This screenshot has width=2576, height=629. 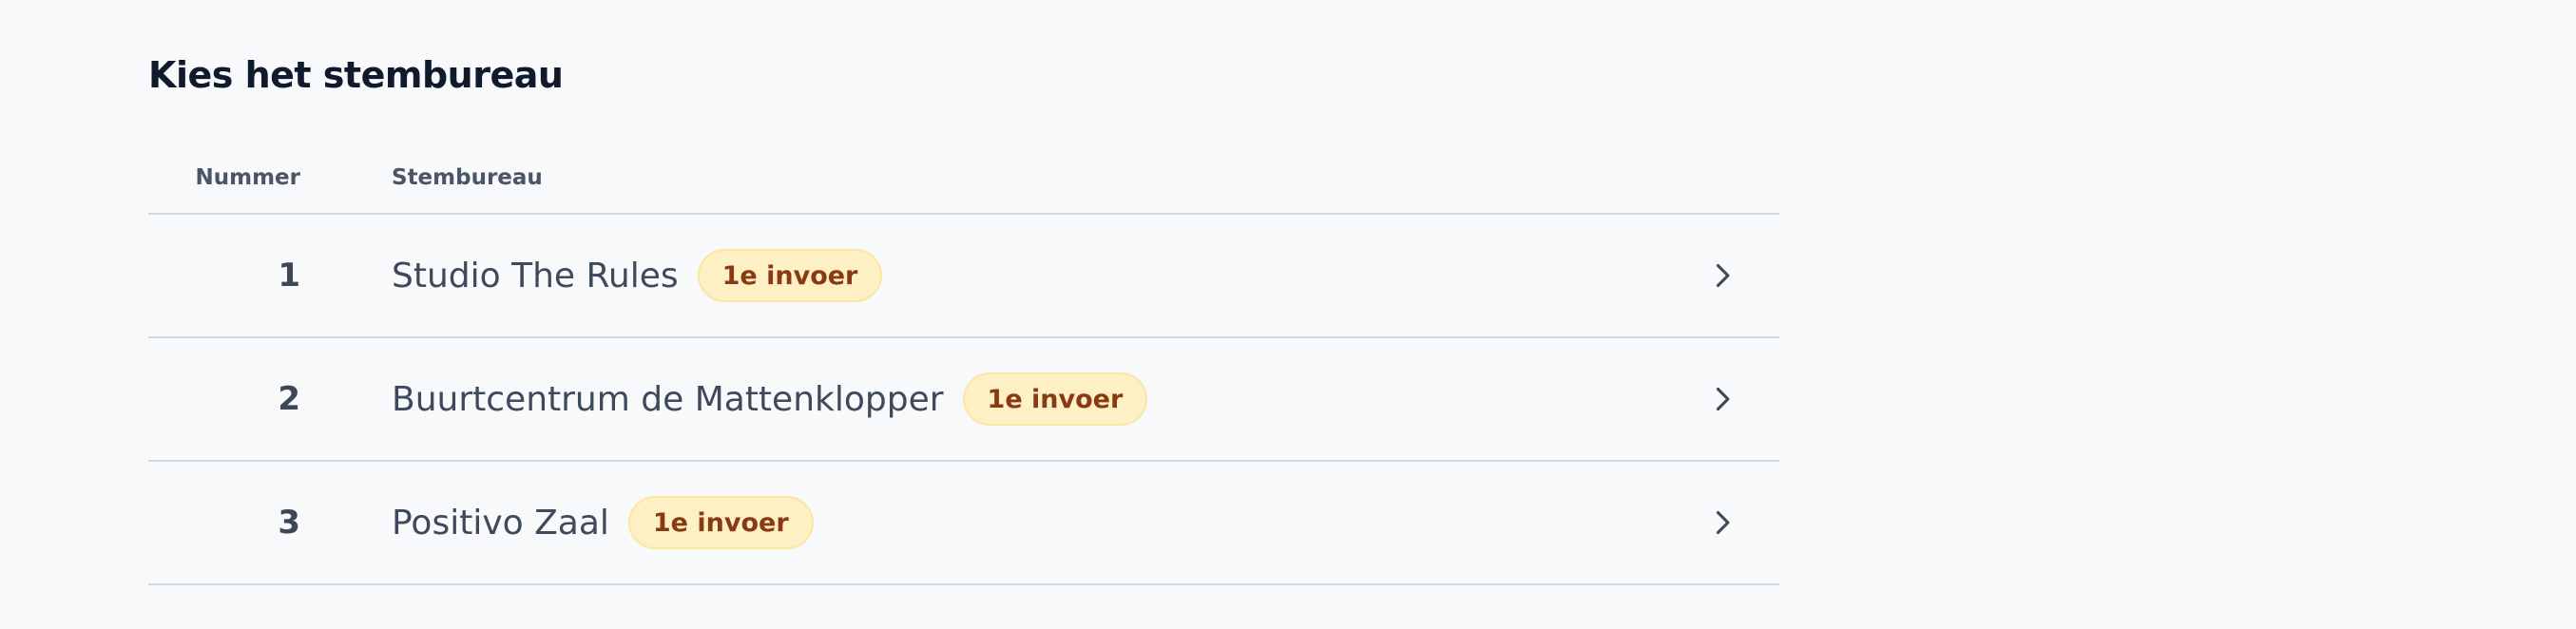 I want to click on station-number: 2, so click(x=289, y=399).